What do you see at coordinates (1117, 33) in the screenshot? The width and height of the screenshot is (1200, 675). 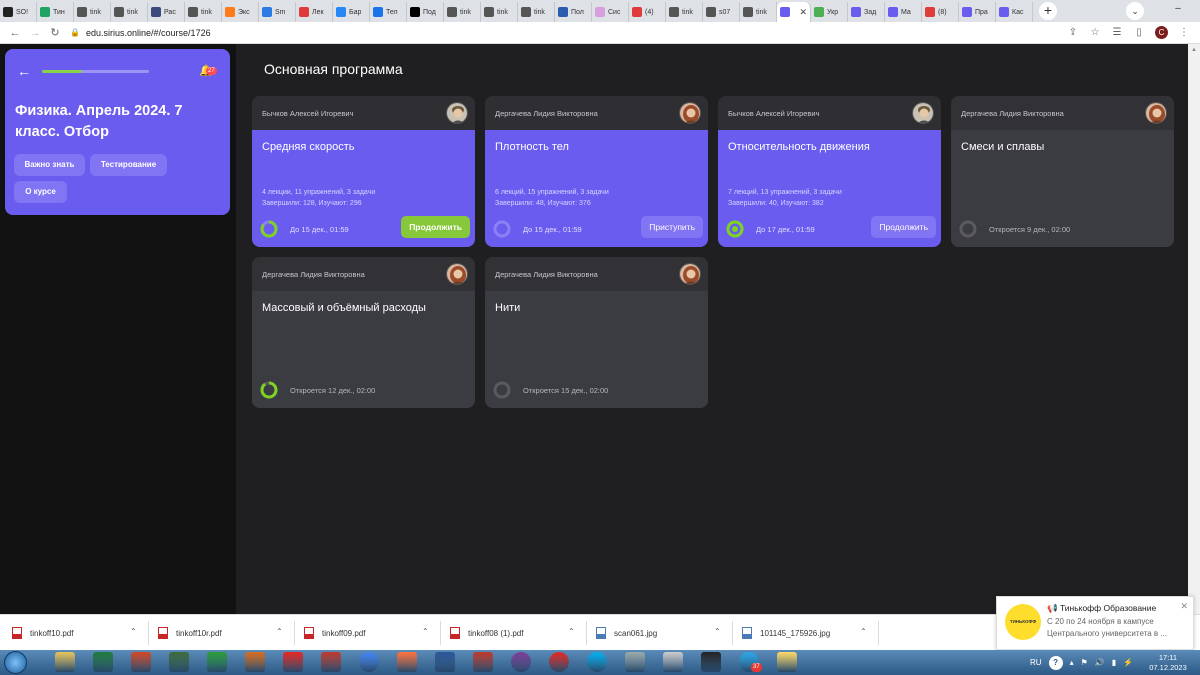 I see `reading-list-icon: ☰` at bounding box center [1117, 33].